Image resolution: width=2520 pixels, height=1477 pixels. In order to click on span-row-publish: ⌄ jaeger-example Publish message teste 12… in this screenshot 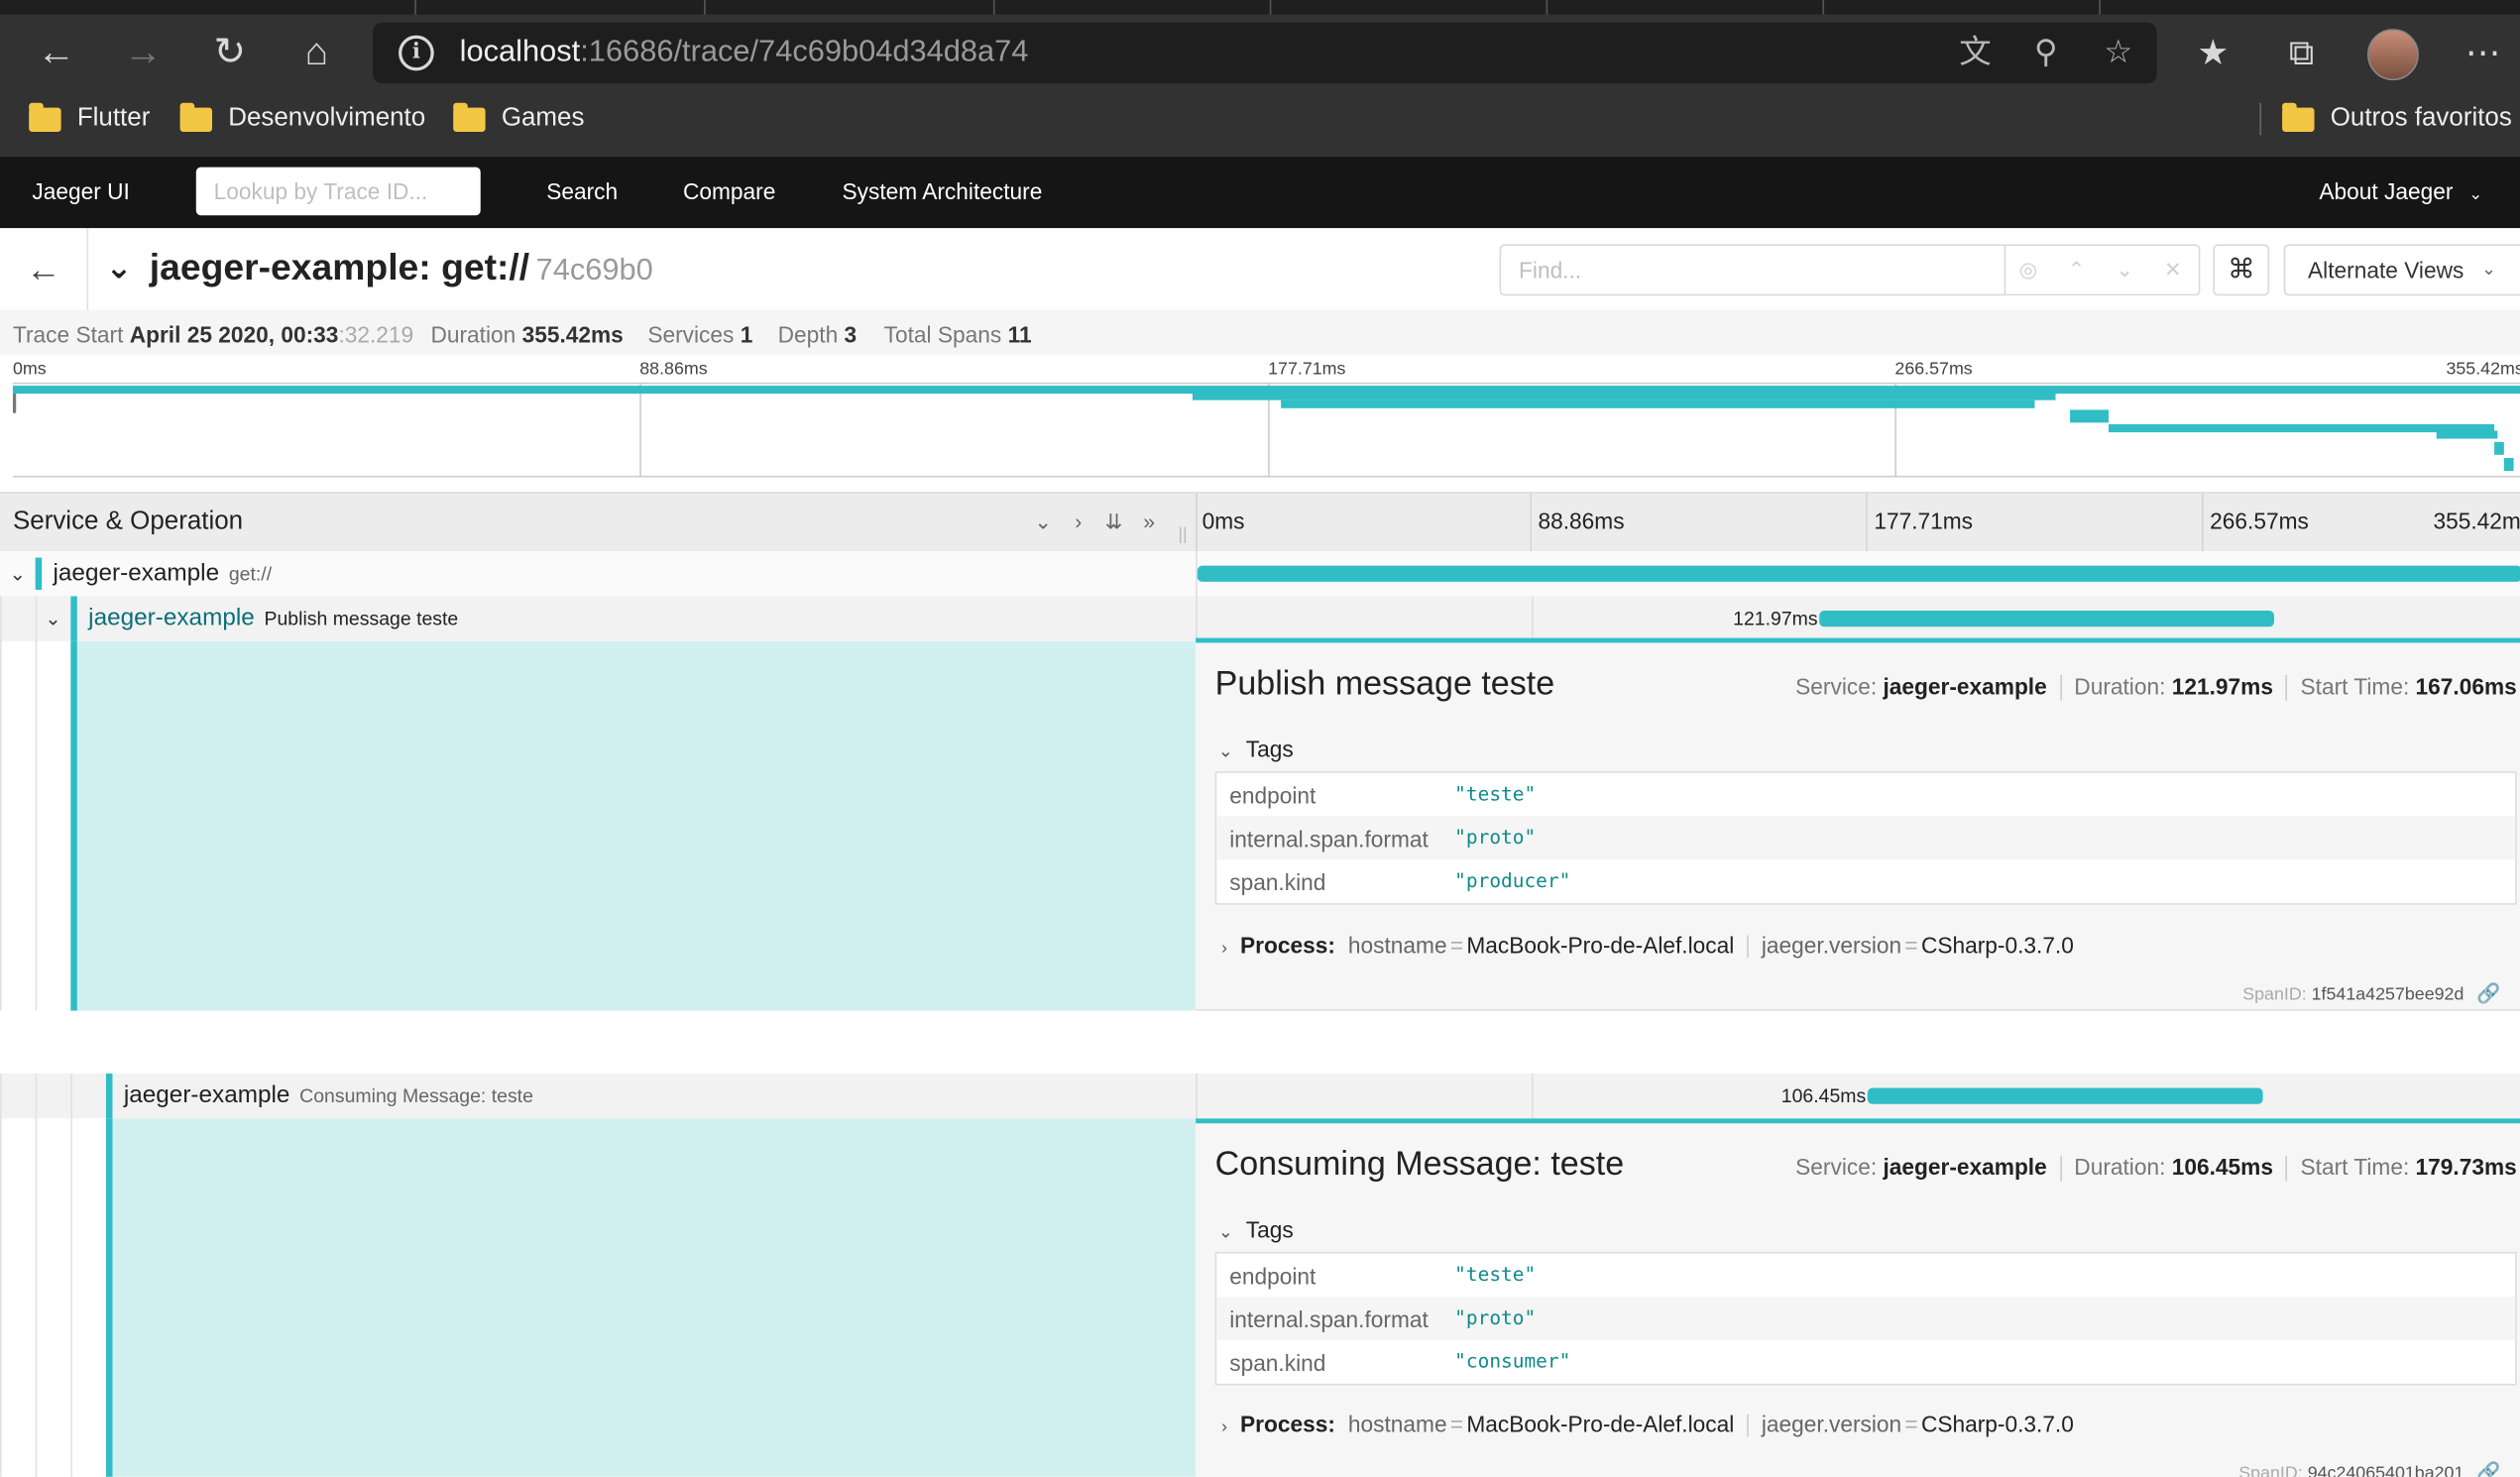, I will do `click(1260, 619)`.